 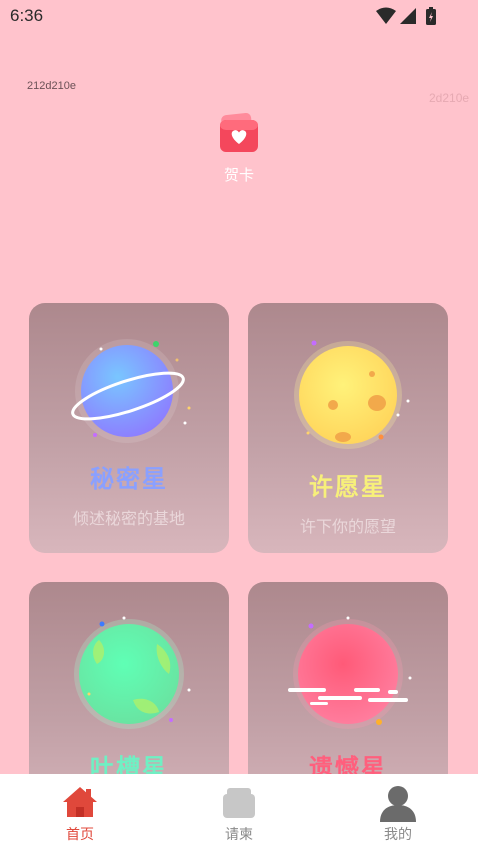 I want to click on profile-icon, so click(x=398, y=802).